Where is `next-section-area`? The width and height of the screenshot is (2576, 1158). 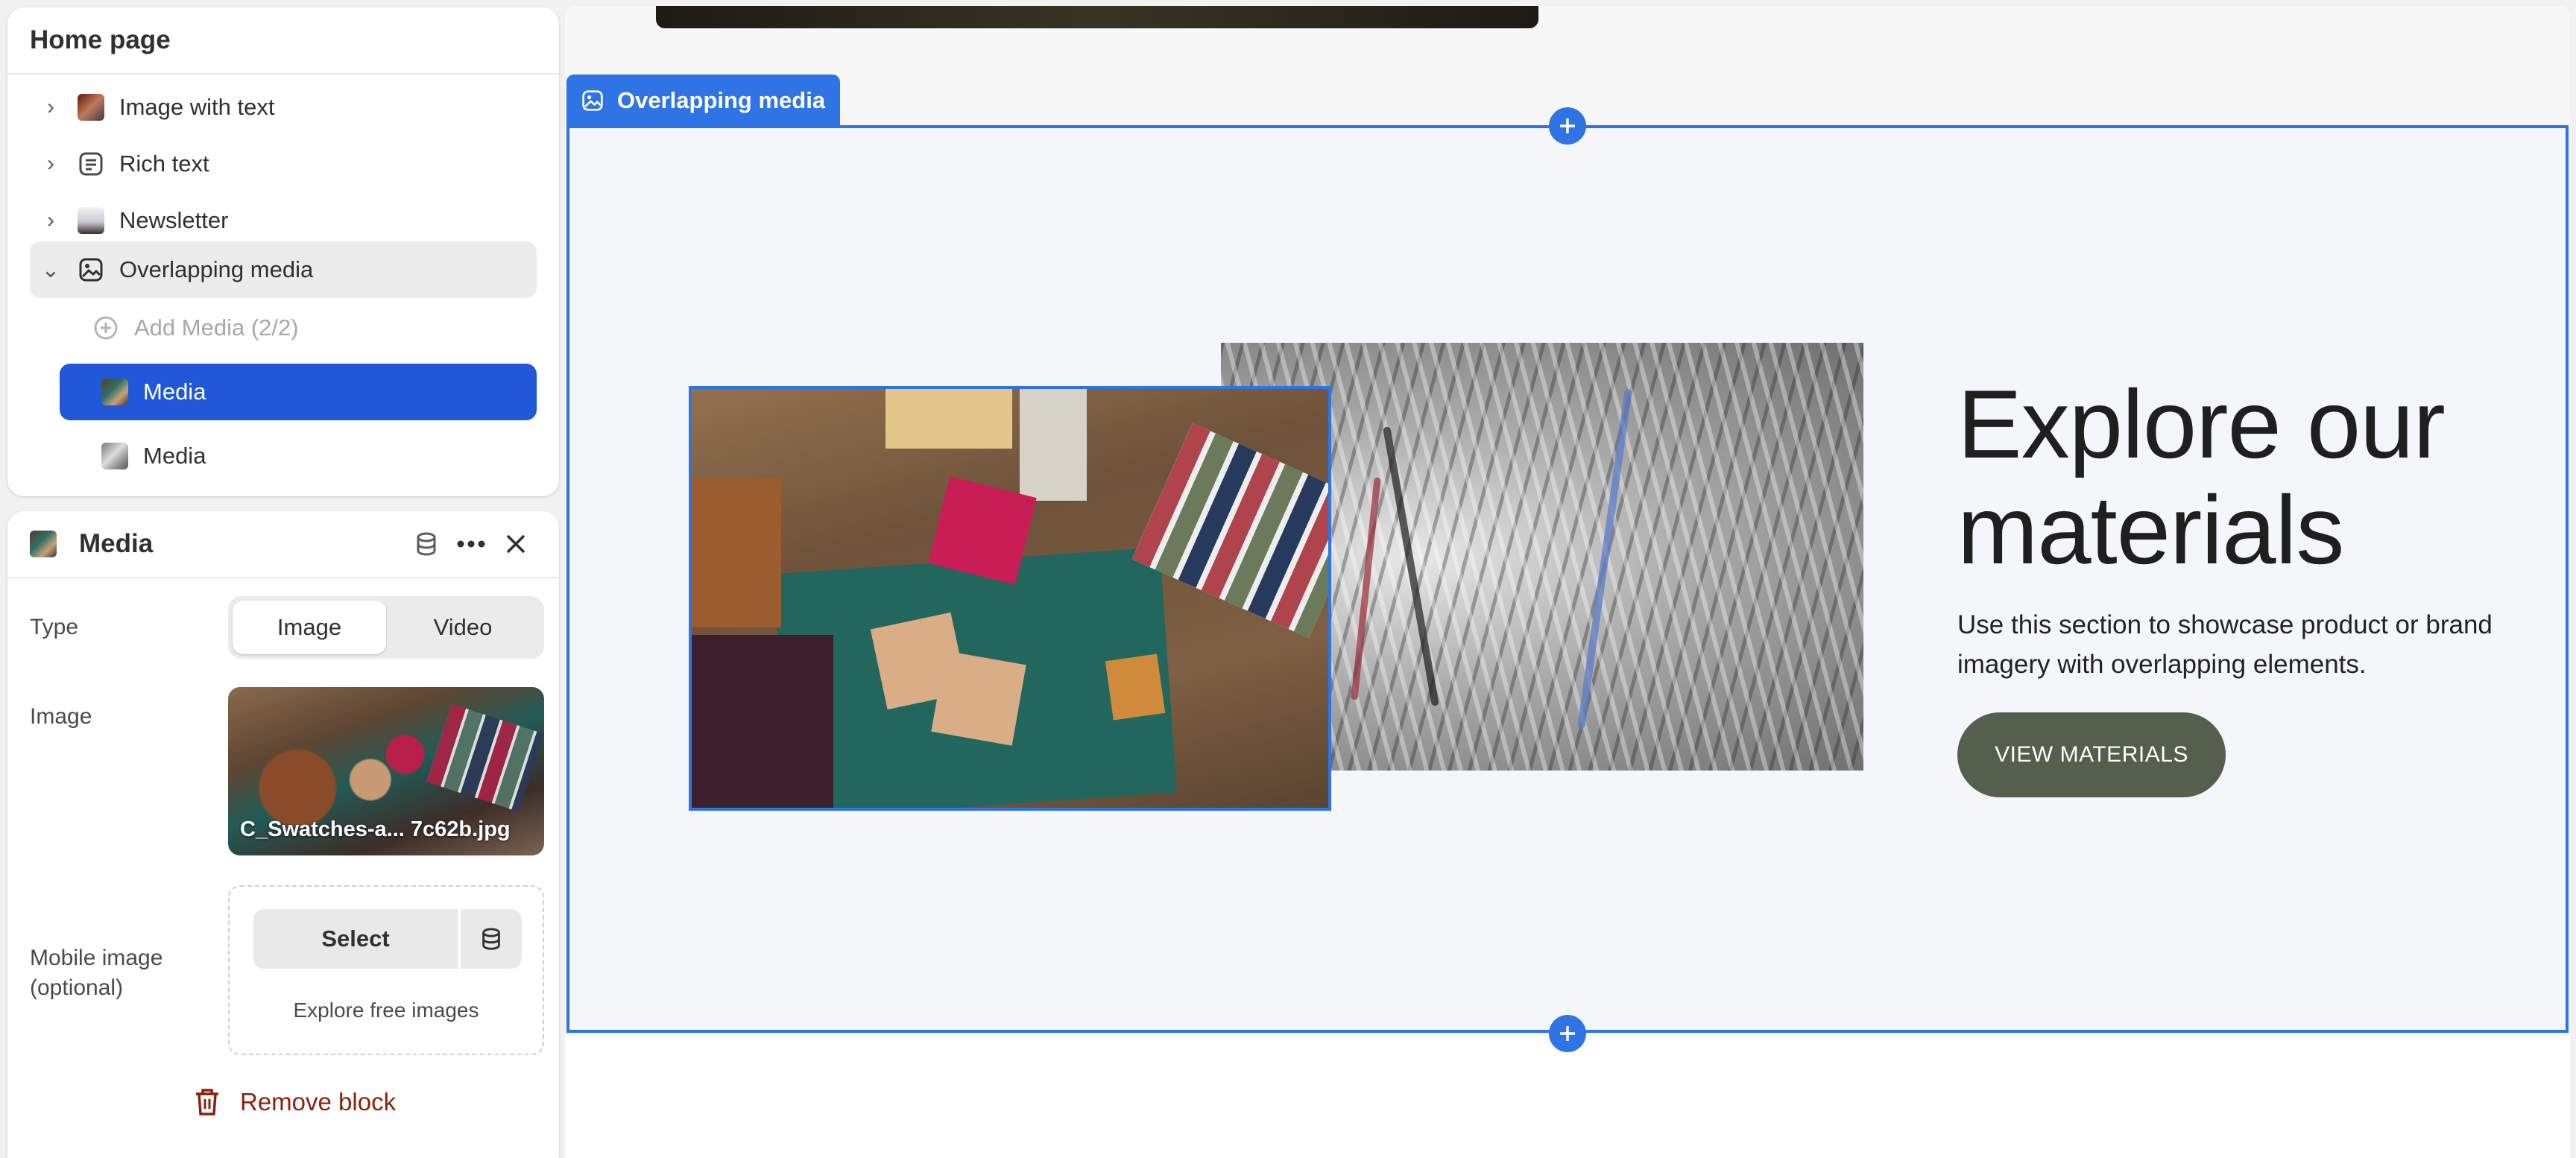
next-section-area is located at coordinates (1568, 1097).